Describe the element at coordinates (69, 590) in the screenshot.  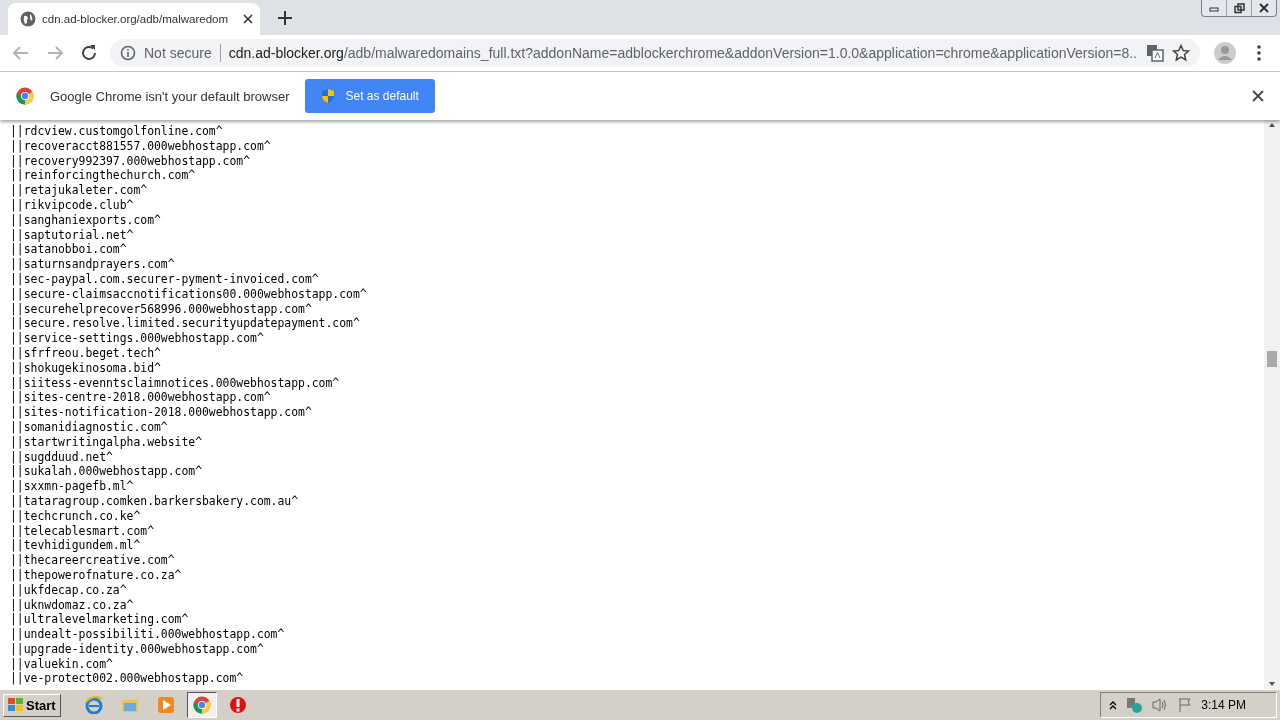
I see `text-line: ||ukfdecap.co.za^` at that location.